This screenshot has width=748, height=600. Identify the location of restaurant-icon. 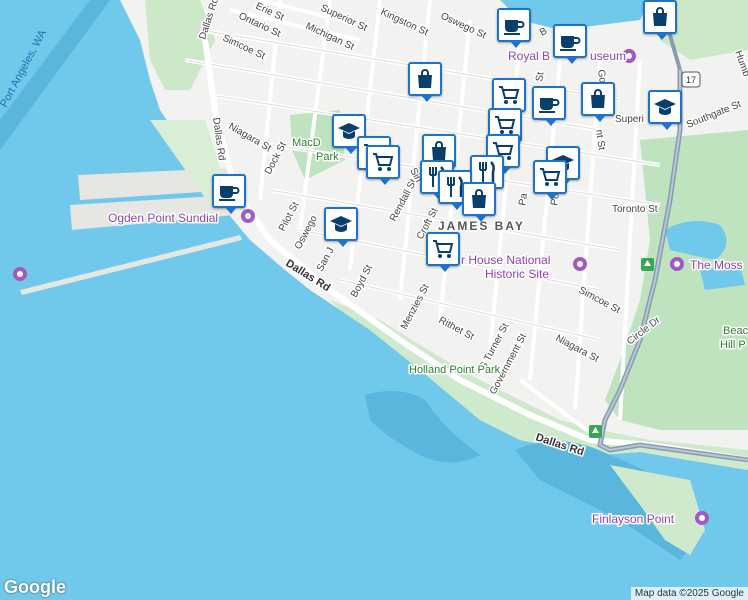
(487, 171).